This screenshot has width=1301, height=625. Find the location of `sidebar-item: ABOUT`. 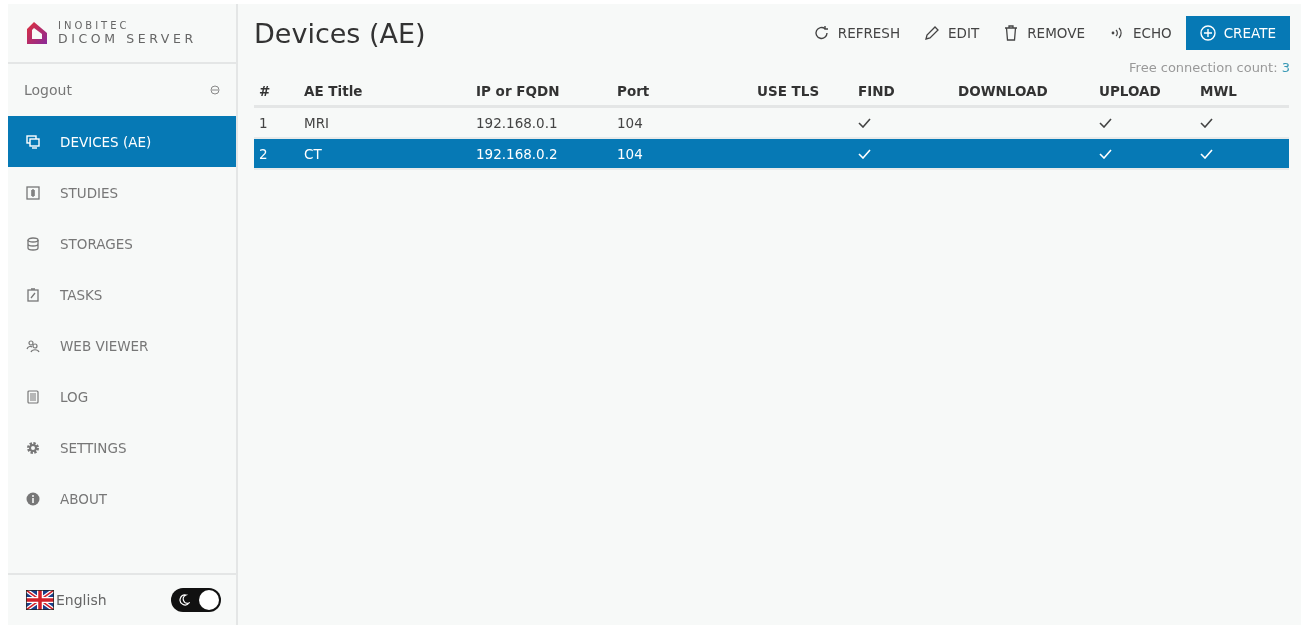

sidebar-item: ABOUT is located at coordinates (122, 498).